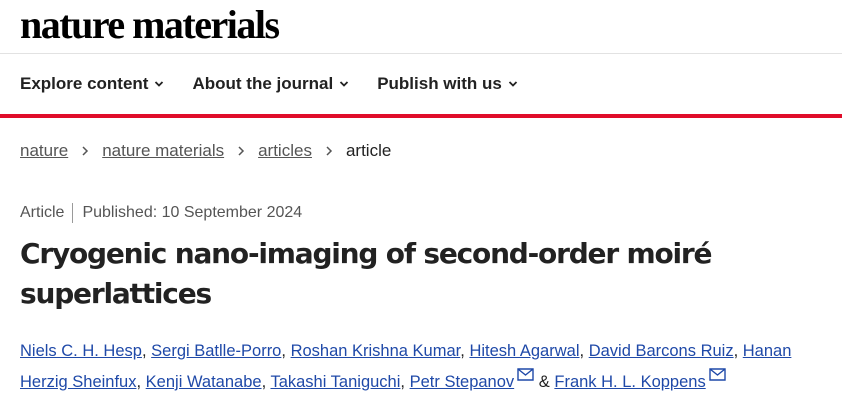  What do you see at coordinates (44, 151) in the screenshot?
I see `breadcrumb-link-nature: nature` at bounding box center [44, 151].